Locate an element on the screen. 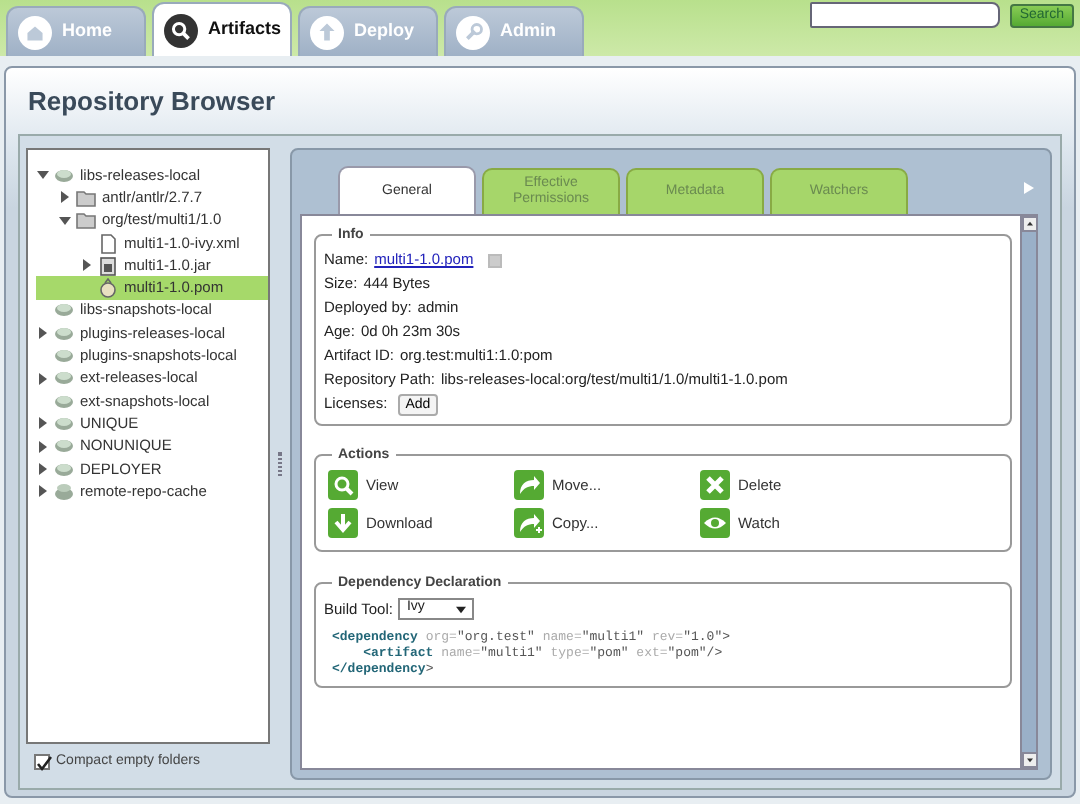  delete-icon is located at coordinates (715, 485).